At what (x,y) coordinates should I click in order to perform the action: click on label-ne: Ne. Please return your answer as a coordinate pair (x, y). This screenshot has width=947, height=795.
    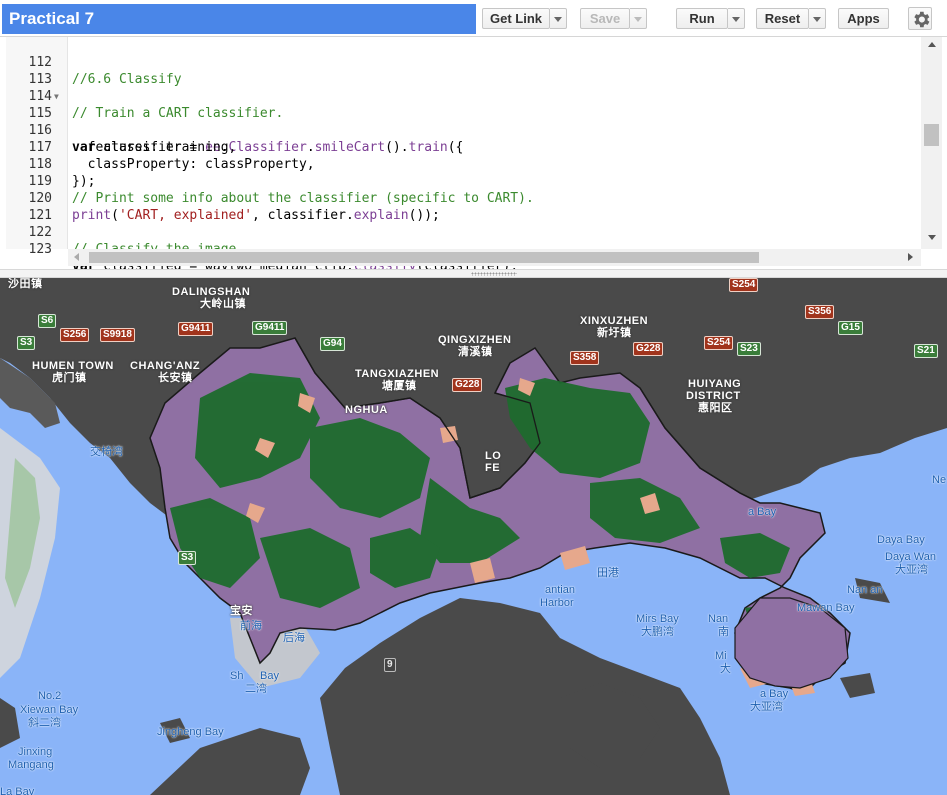
    Looking at the image, I should click on (939, 480).